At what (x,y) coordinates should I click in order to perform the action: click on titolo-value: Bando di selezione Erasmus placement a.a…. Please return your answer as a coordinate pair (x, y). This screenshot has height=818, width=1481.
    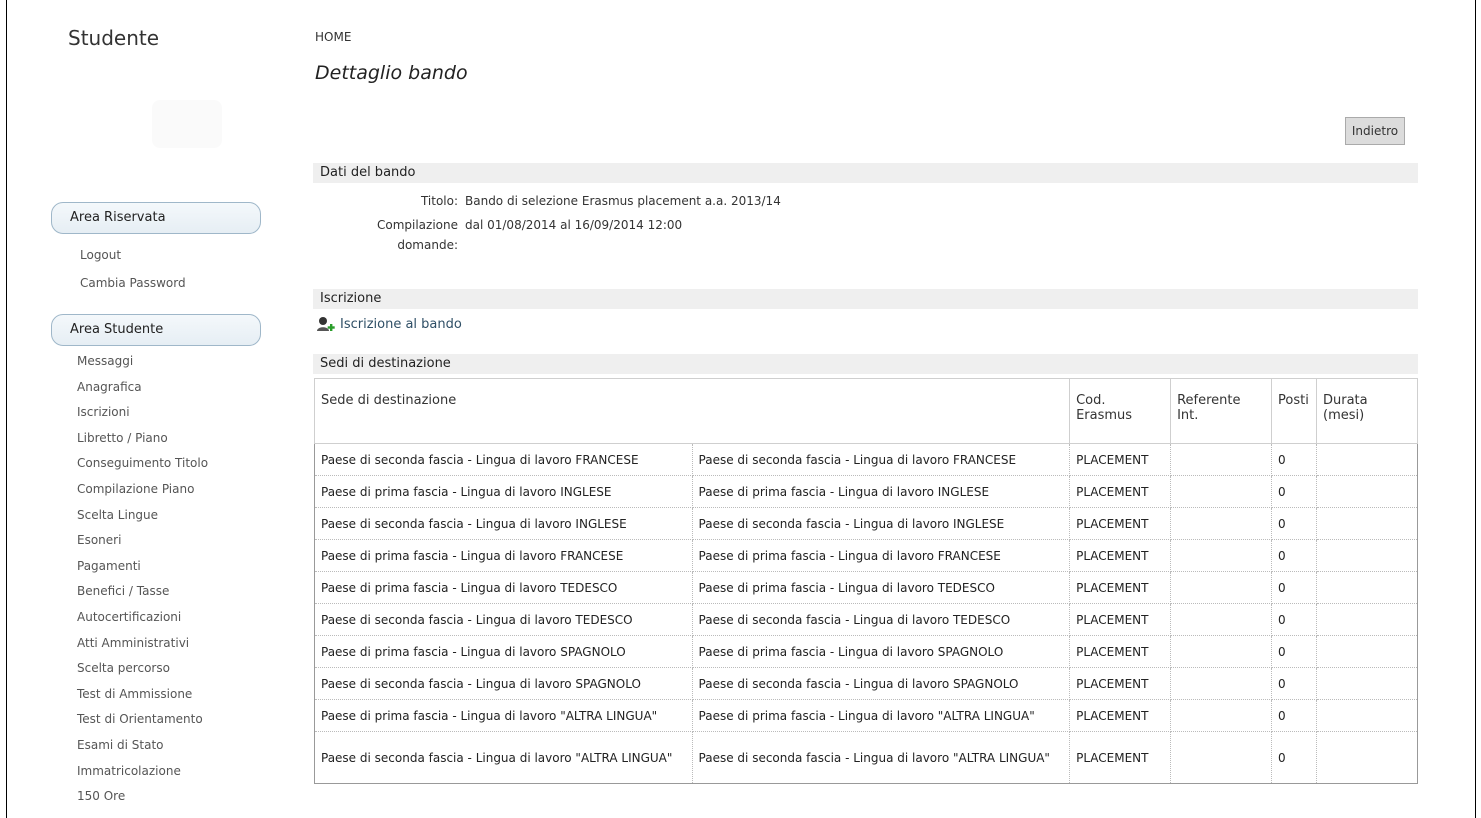
    Looking at the image, I should click on (623, 201).